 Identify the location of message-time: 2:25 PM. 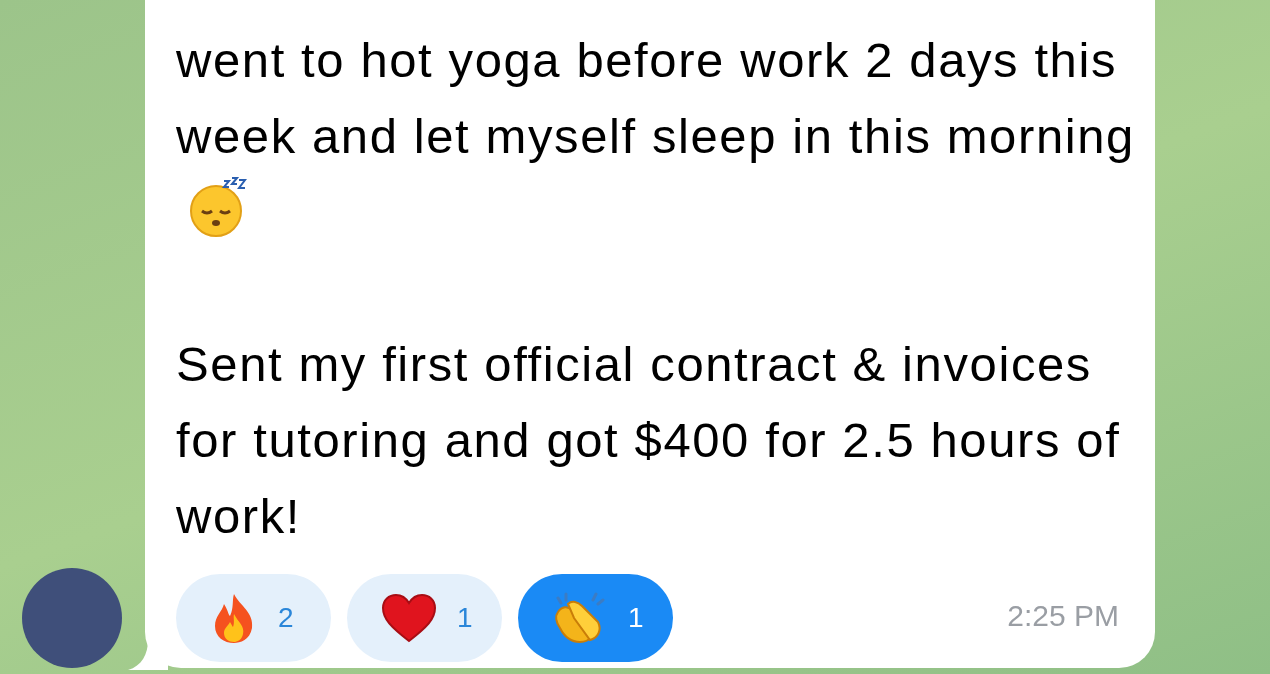
(1063, 616).